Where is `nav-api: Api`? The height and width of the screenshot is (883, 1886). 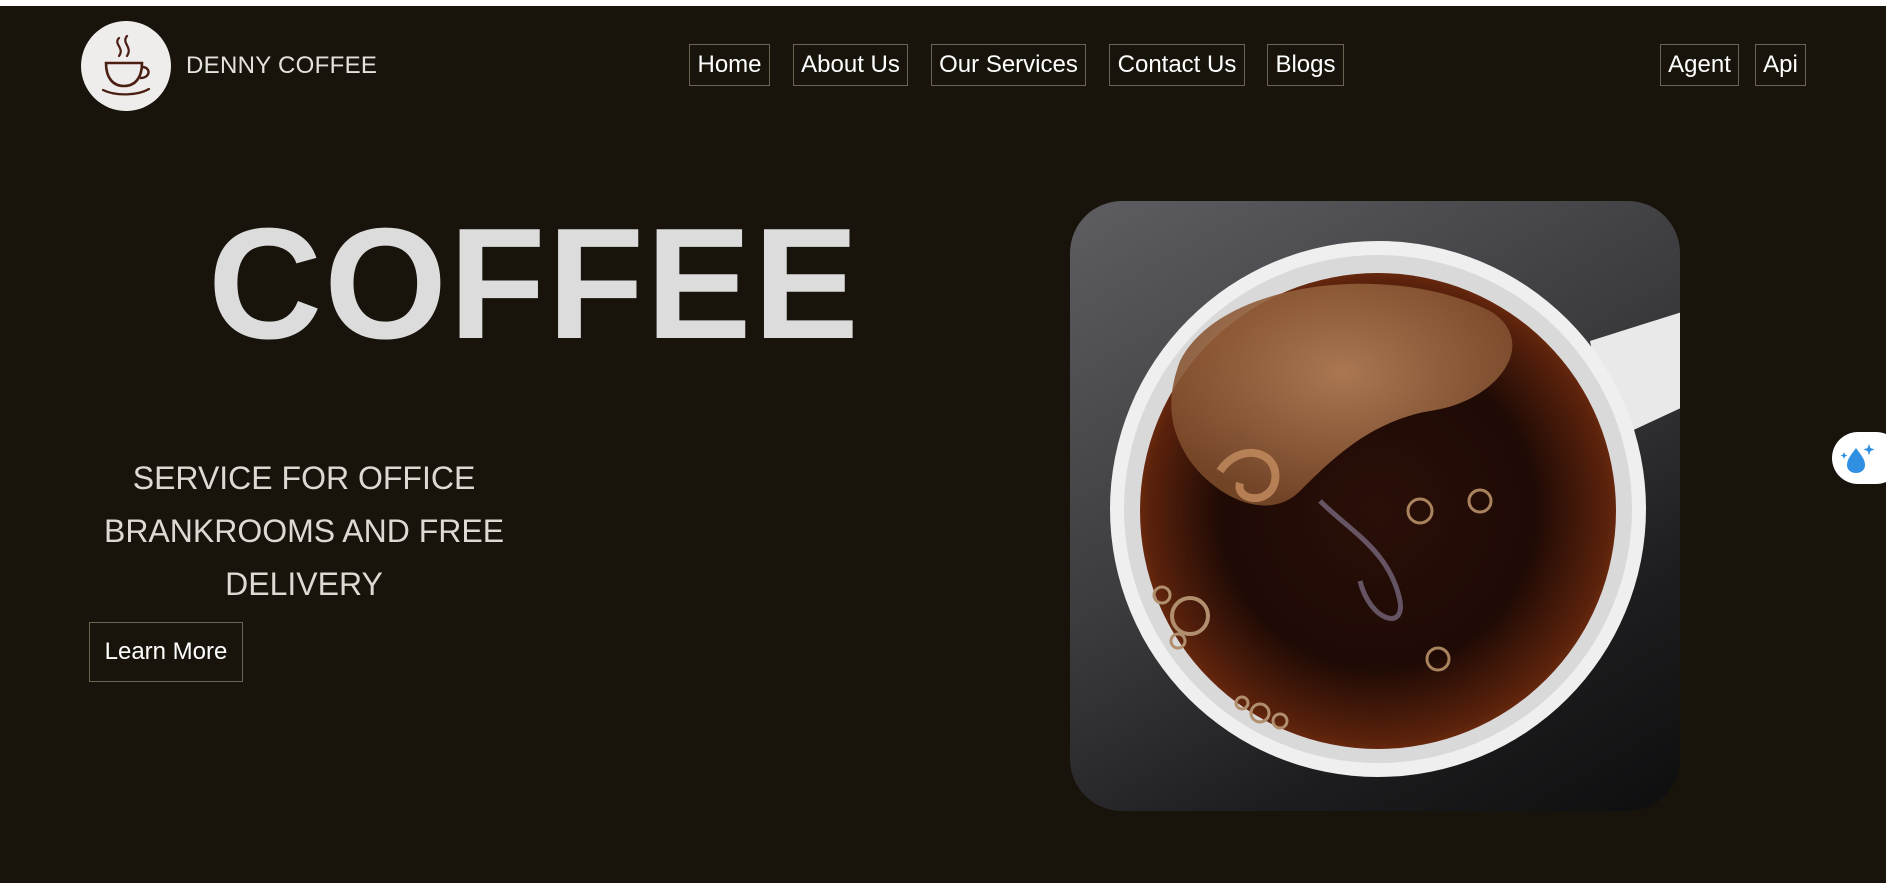 nav-api: Api is located at coordinates (1780, 65).